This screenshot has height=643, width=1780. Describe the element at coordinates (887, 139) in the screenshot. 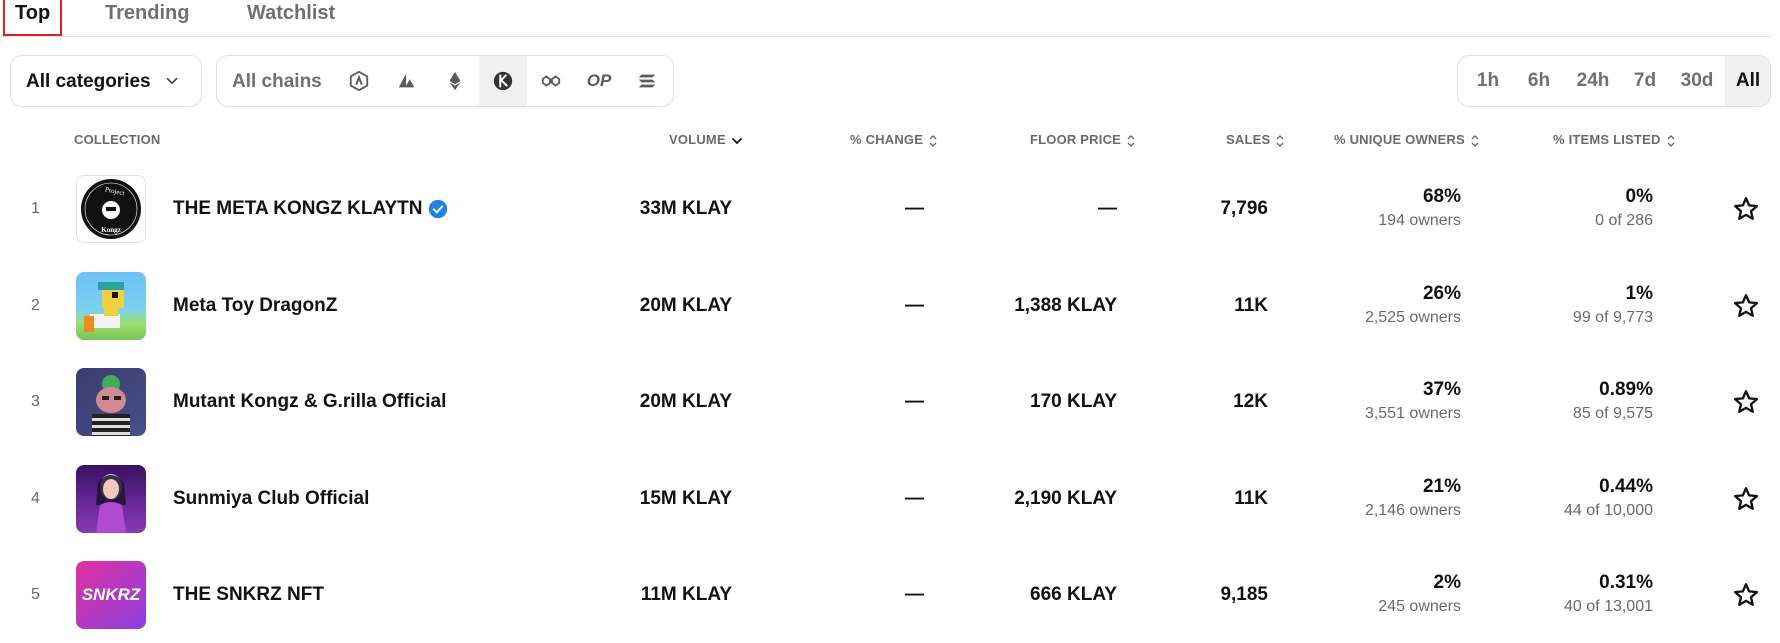

I see `column-header-change-label: % CHANGE` at that location.